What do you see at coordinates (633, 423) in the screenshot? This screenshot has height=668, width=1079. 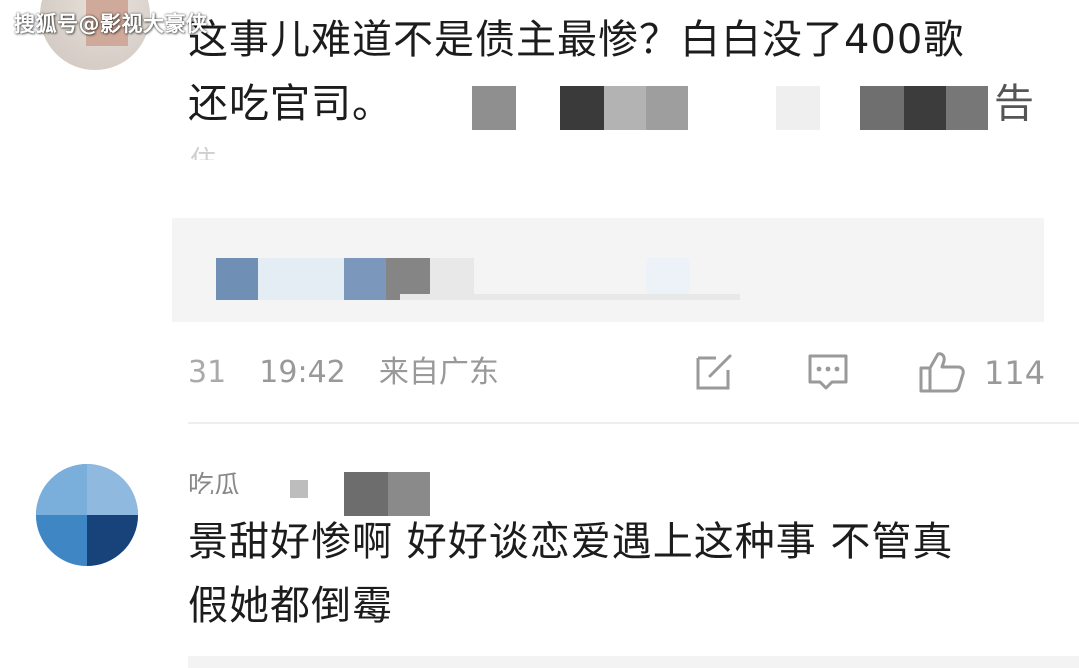 I see `comment-divider` at bounding box center [633, 423].